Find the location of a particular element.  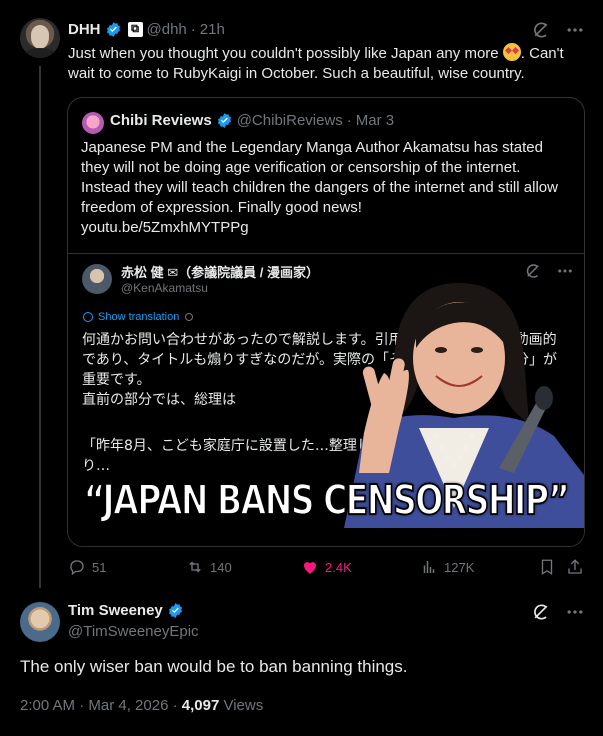

views-button: 127K is located at coordinates (447, 567).